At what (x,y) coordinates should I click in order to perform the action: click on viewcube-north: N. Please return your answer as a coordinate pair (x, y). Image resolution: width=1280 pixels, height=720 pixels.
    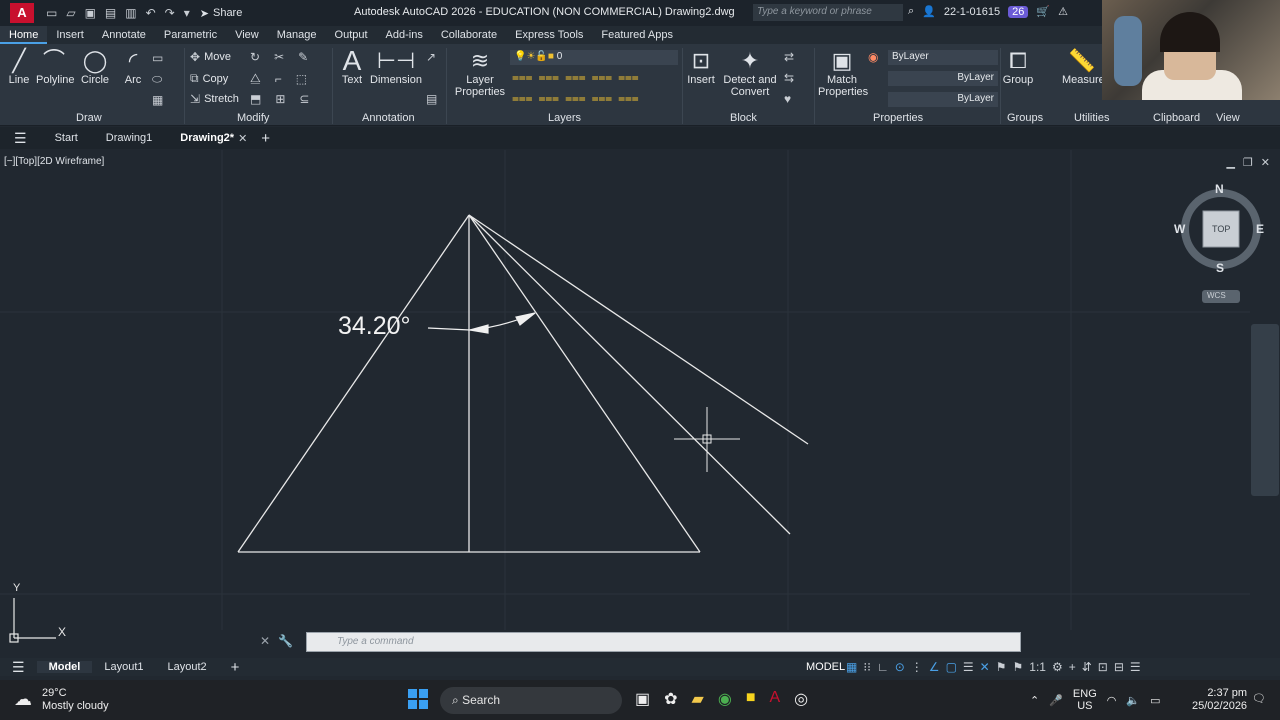
    Looking at the image, I should click on (1219, 189).